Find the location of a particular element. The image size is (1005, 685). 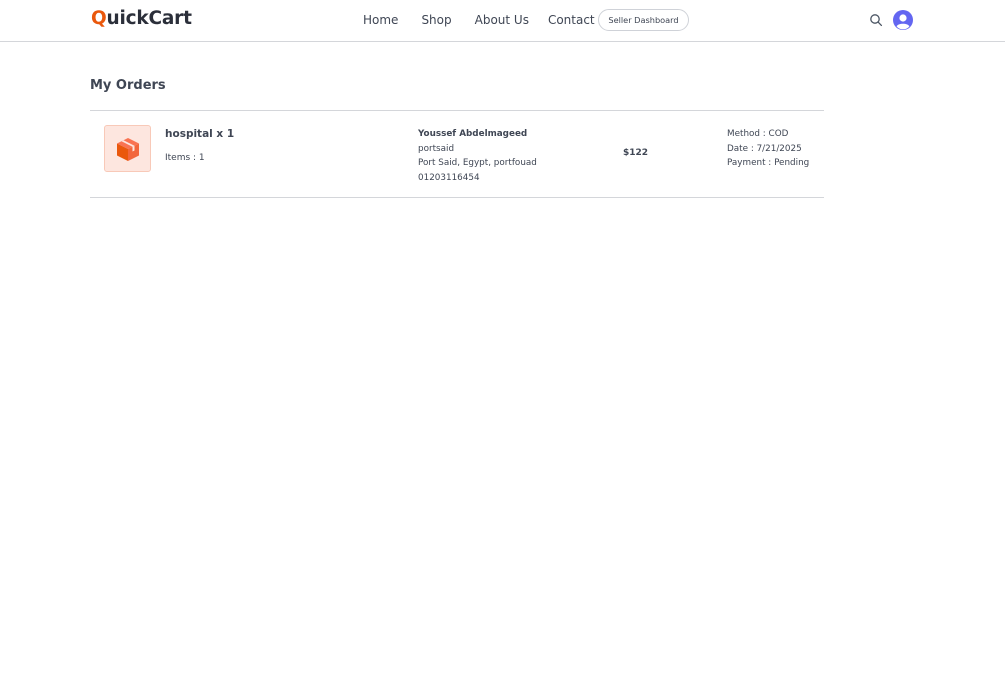

order-amount: $122 is located at coordinates (636, 153).